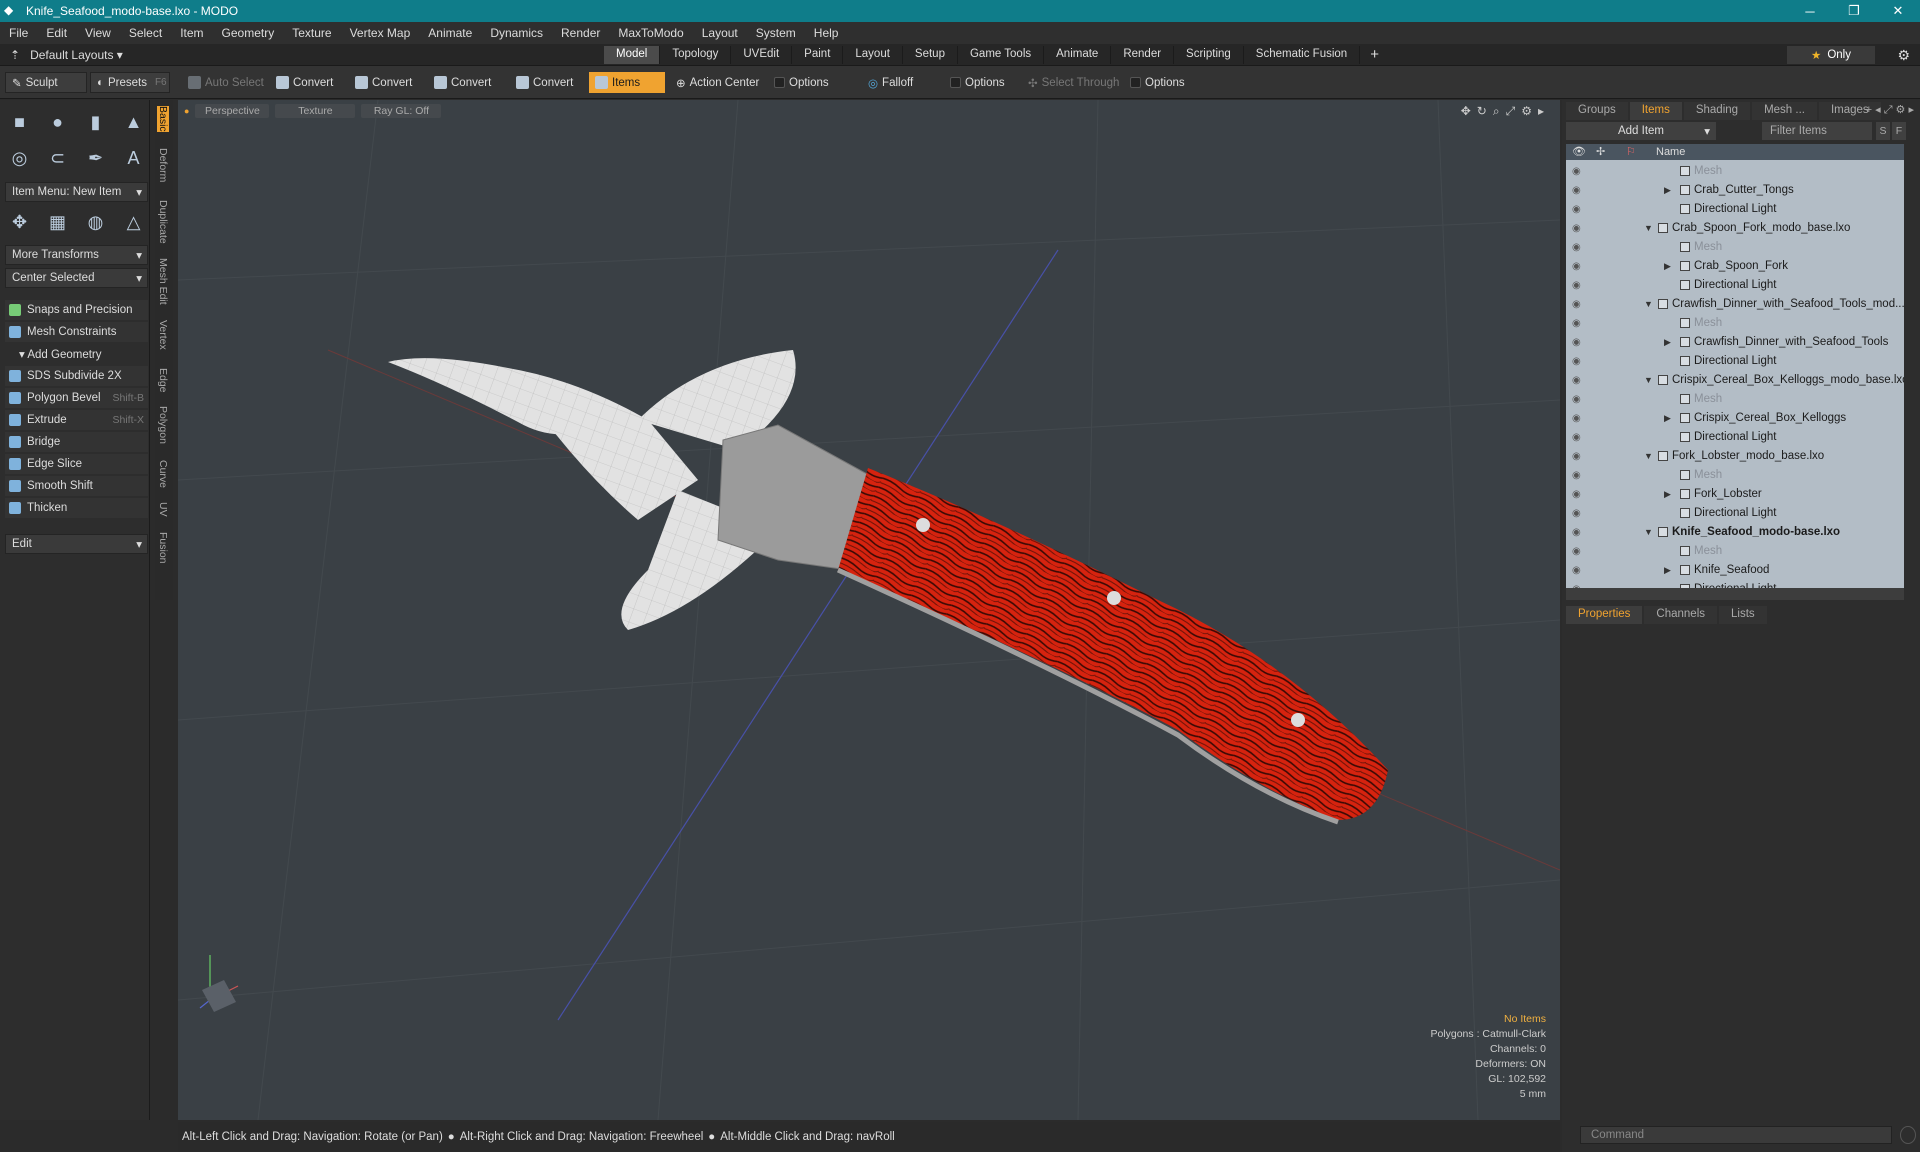 This screenshot has height=1152, width=1920. I want to click on snaps-precision-button: Snaps and Precision, so click(76, 310).